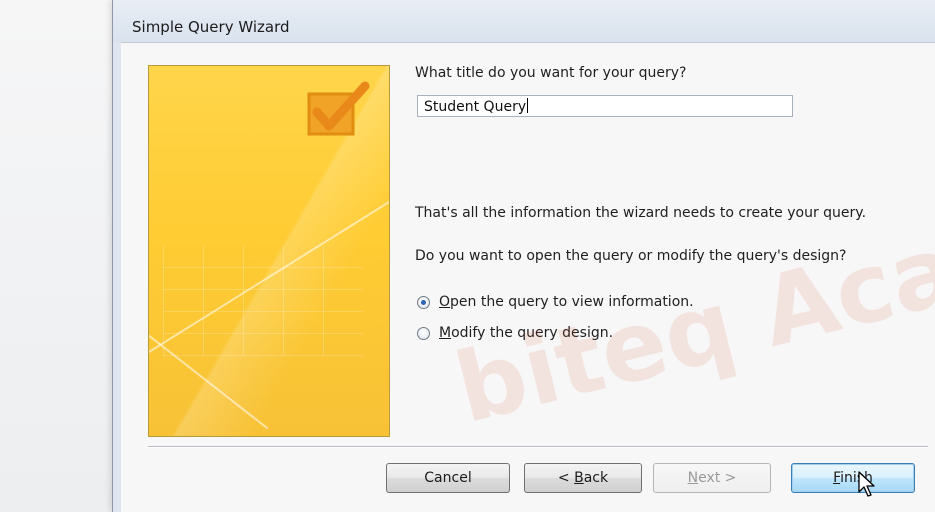 The height and width of the screenshot is (512, 935). Describe the element at coordinates (583, 478) in the screenshot. I see `back-button: < Back` at that location.